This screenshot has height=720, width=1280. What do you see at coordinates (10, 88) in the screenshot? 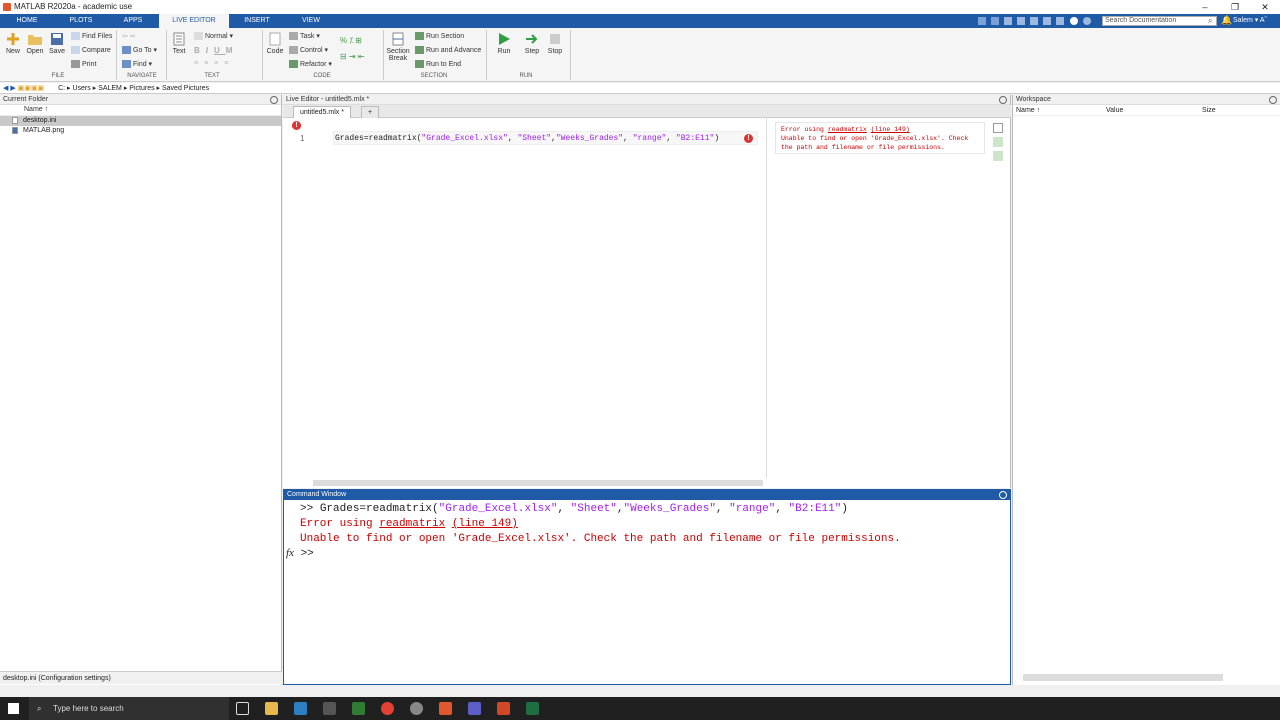
I see `nav-arrows-icon: ◀ ▶` at bounding box center [10, 88].